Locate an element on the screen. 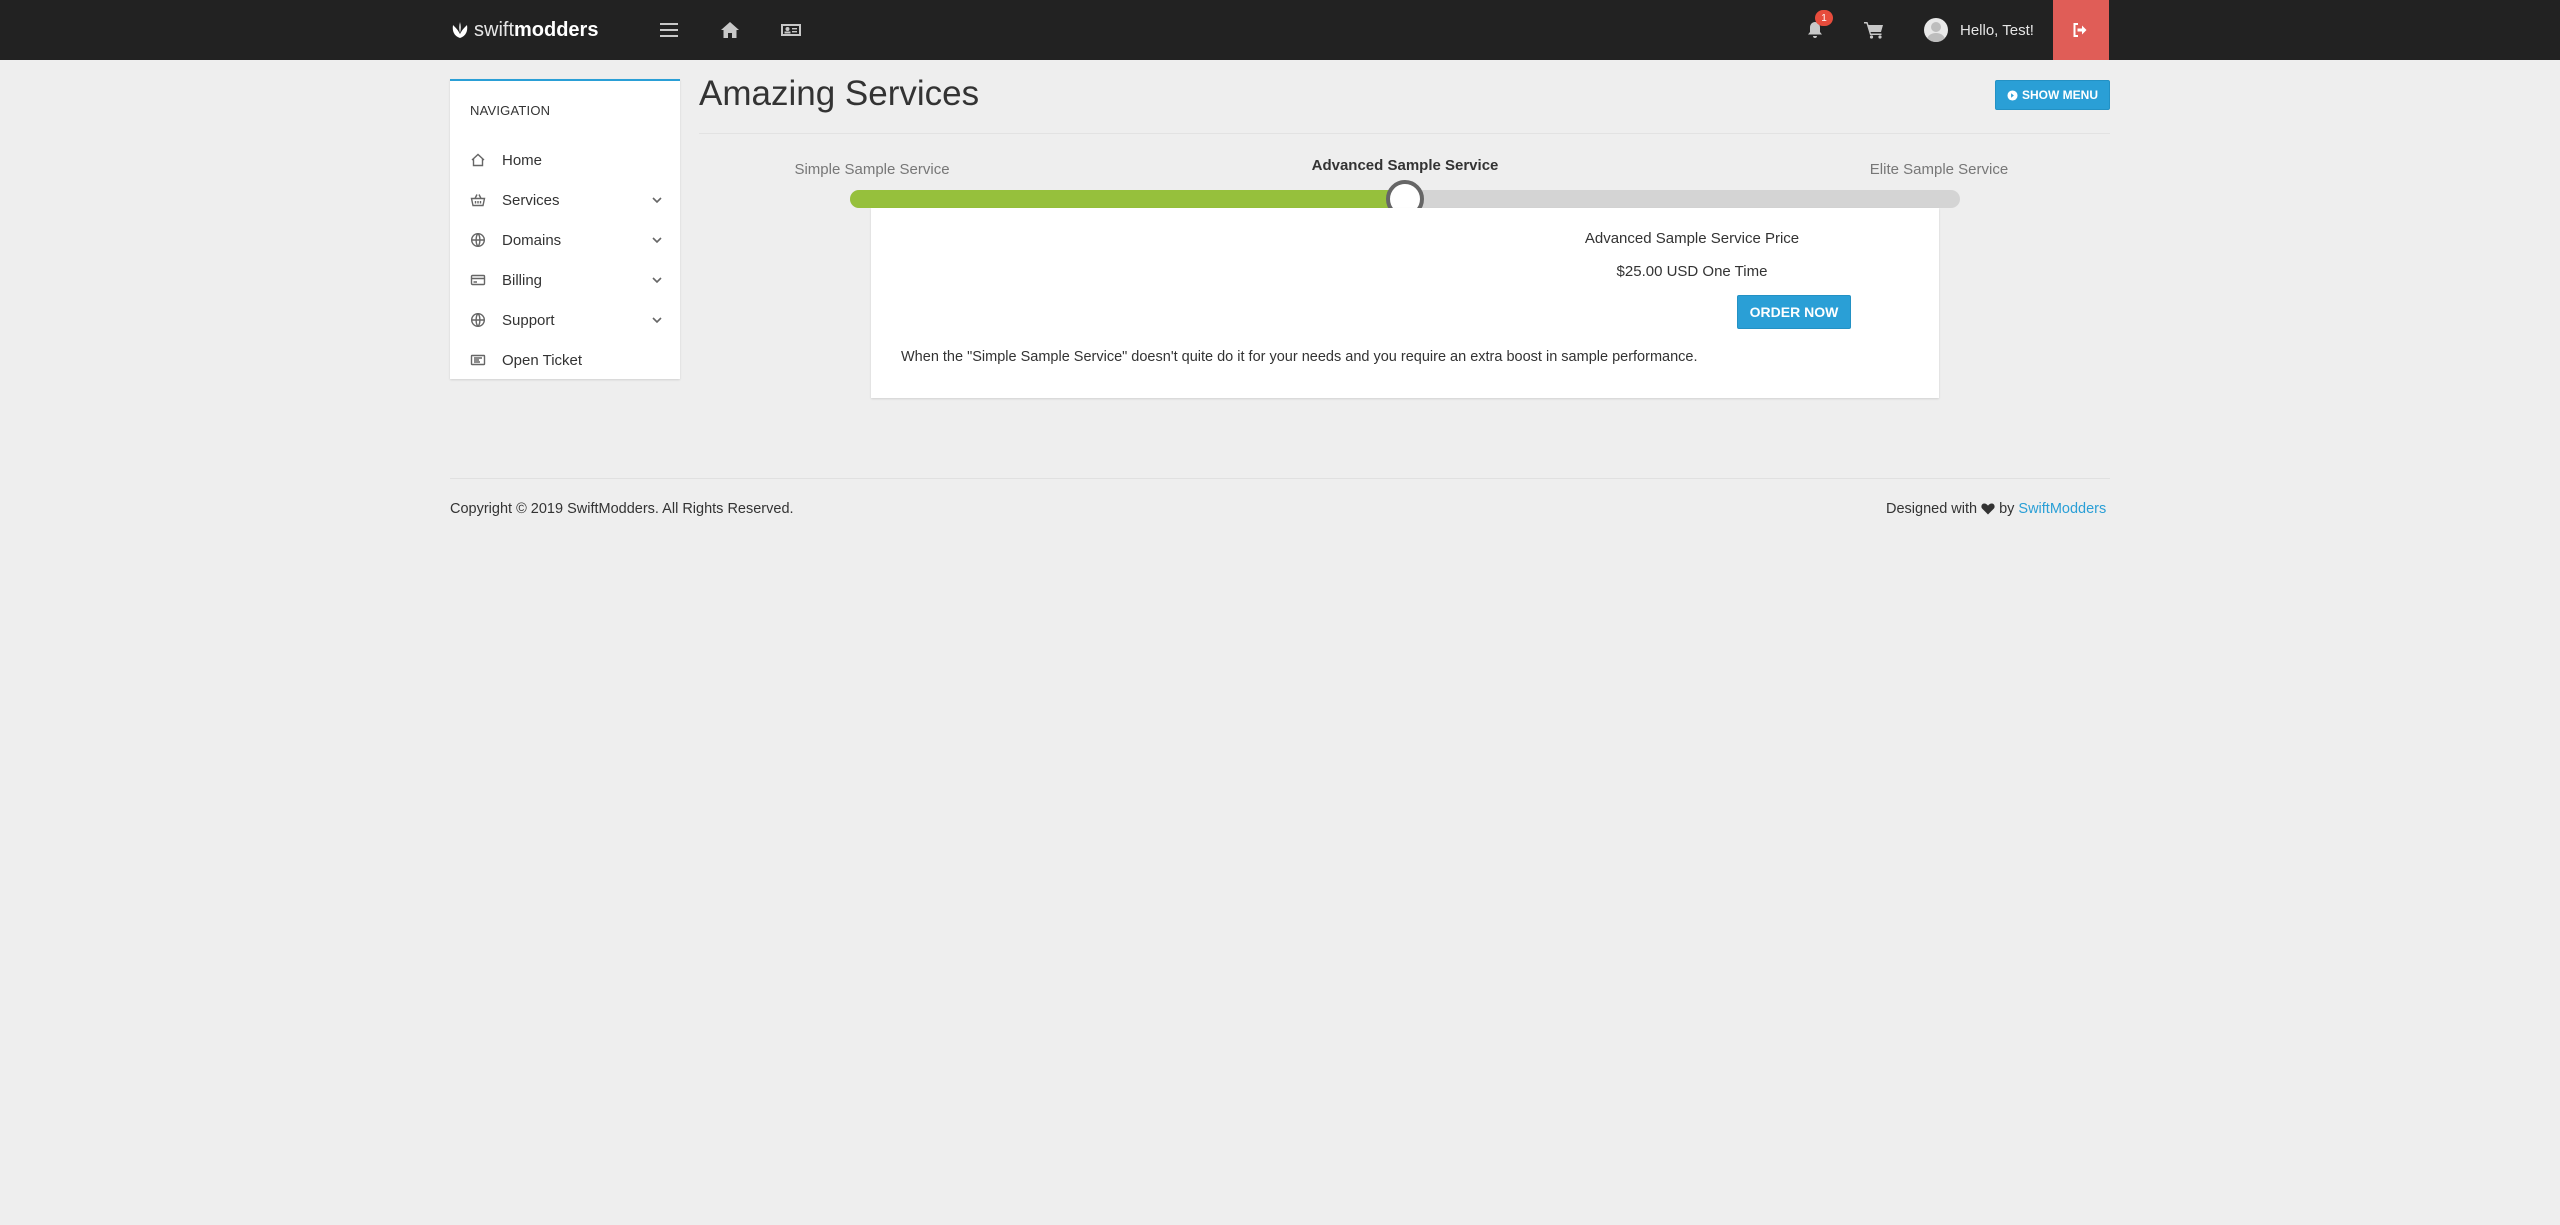 Image resolution: width=2560 pixels, height=1225 pixels. sidebar-item-home: Home is located at coordinates (565, 160).